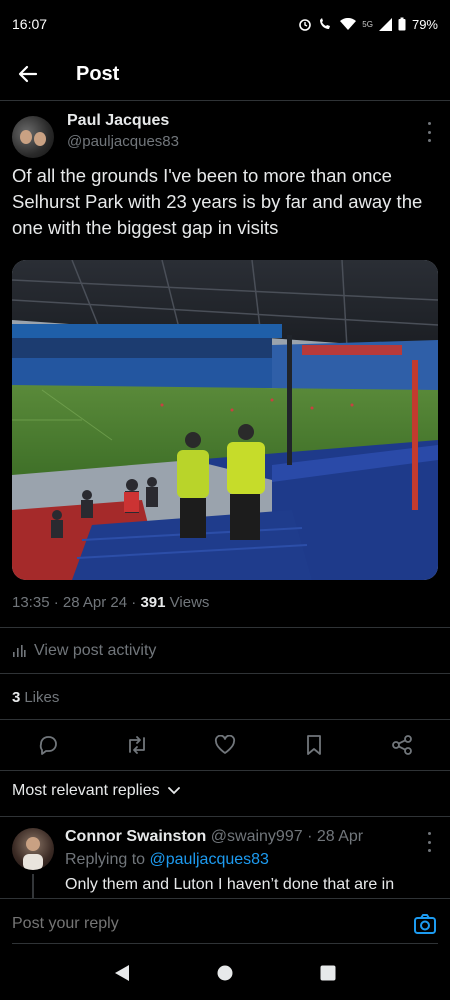 The height and width of the screenshot is (1000, 450). I want to click on post-header: Paul Jacques @pauljacques83, so click(225, 135).